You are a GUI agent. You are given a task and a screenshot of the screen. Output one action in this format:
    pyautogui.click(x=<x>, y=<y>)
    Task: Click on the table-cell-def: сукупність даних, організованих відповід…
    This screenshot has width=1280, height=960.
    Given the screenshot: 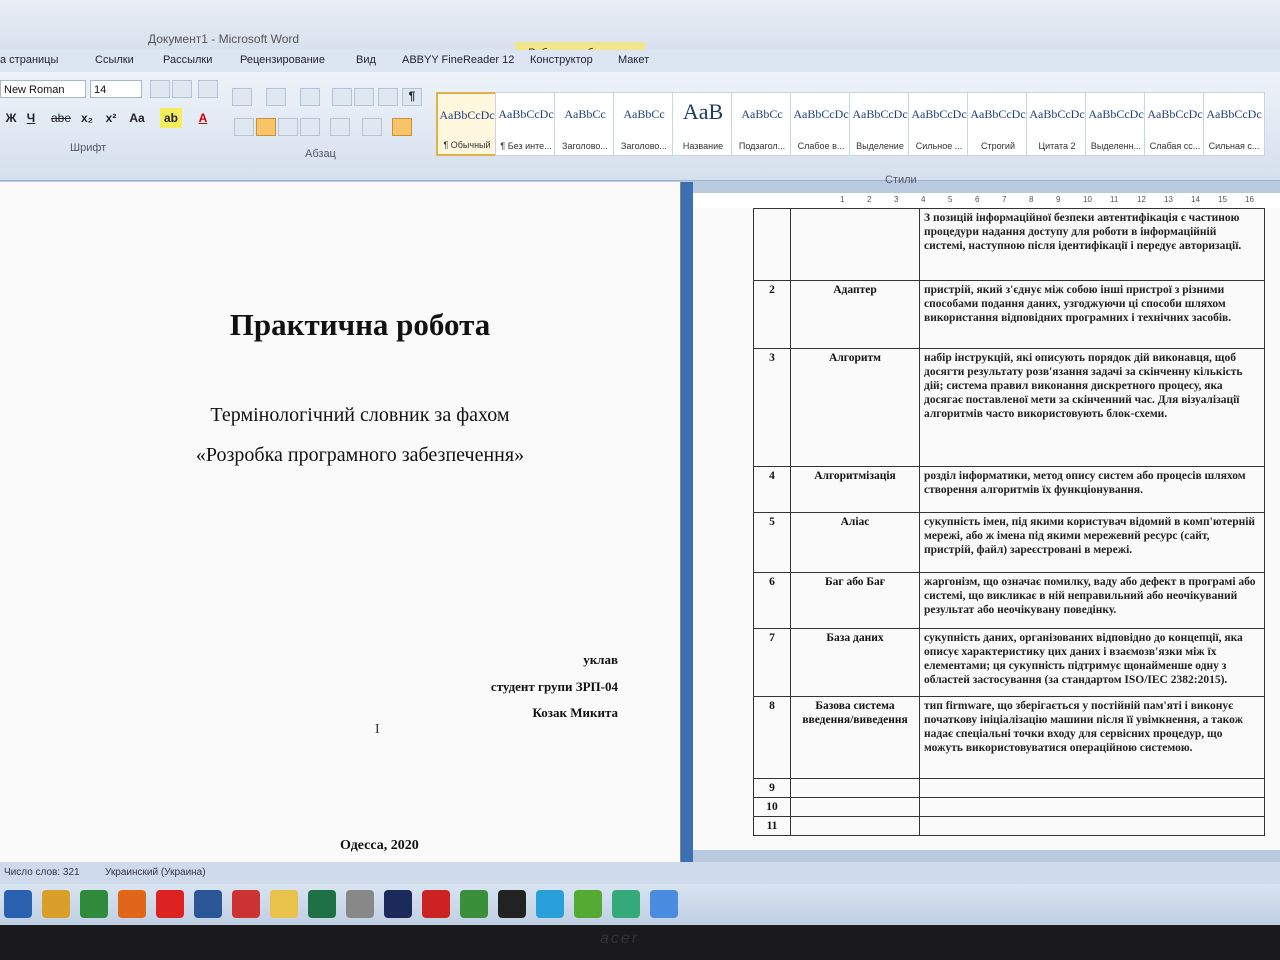 What is the action you would take?
    pyautogui.click(x=1092, y=662)
    